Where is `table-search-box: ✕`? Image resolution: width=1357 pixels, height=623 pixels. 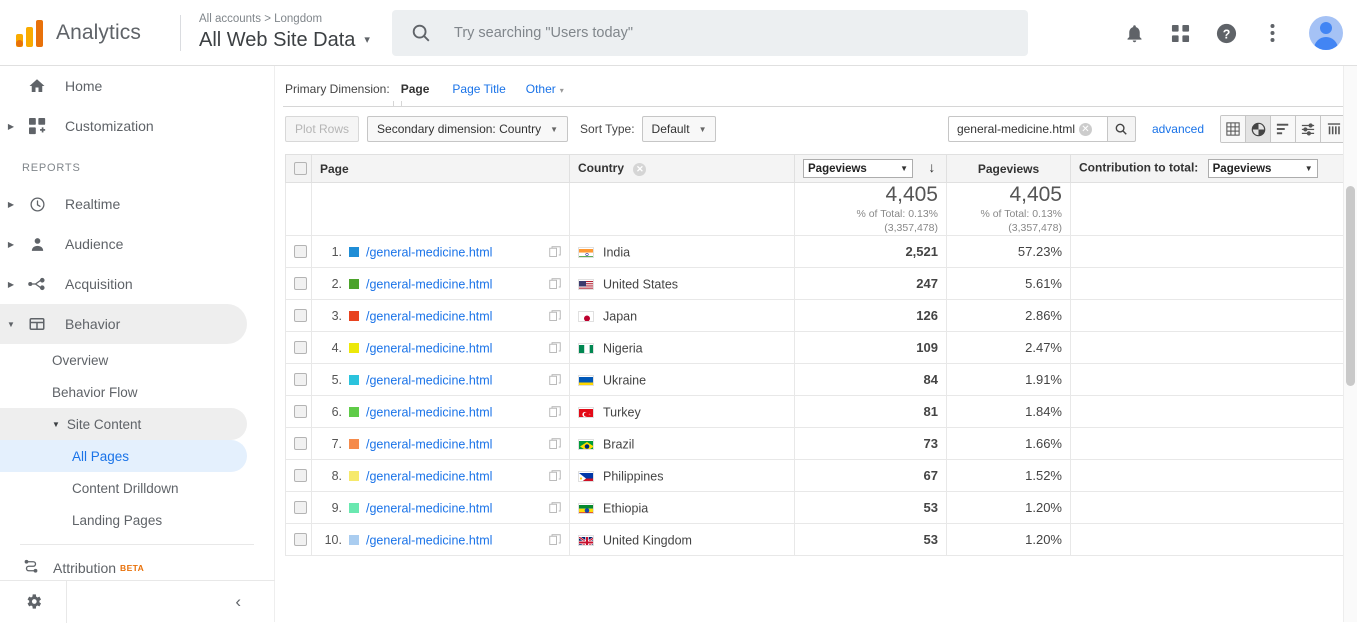
table-search-box: ✕ is located at coordinates (1028, 129).